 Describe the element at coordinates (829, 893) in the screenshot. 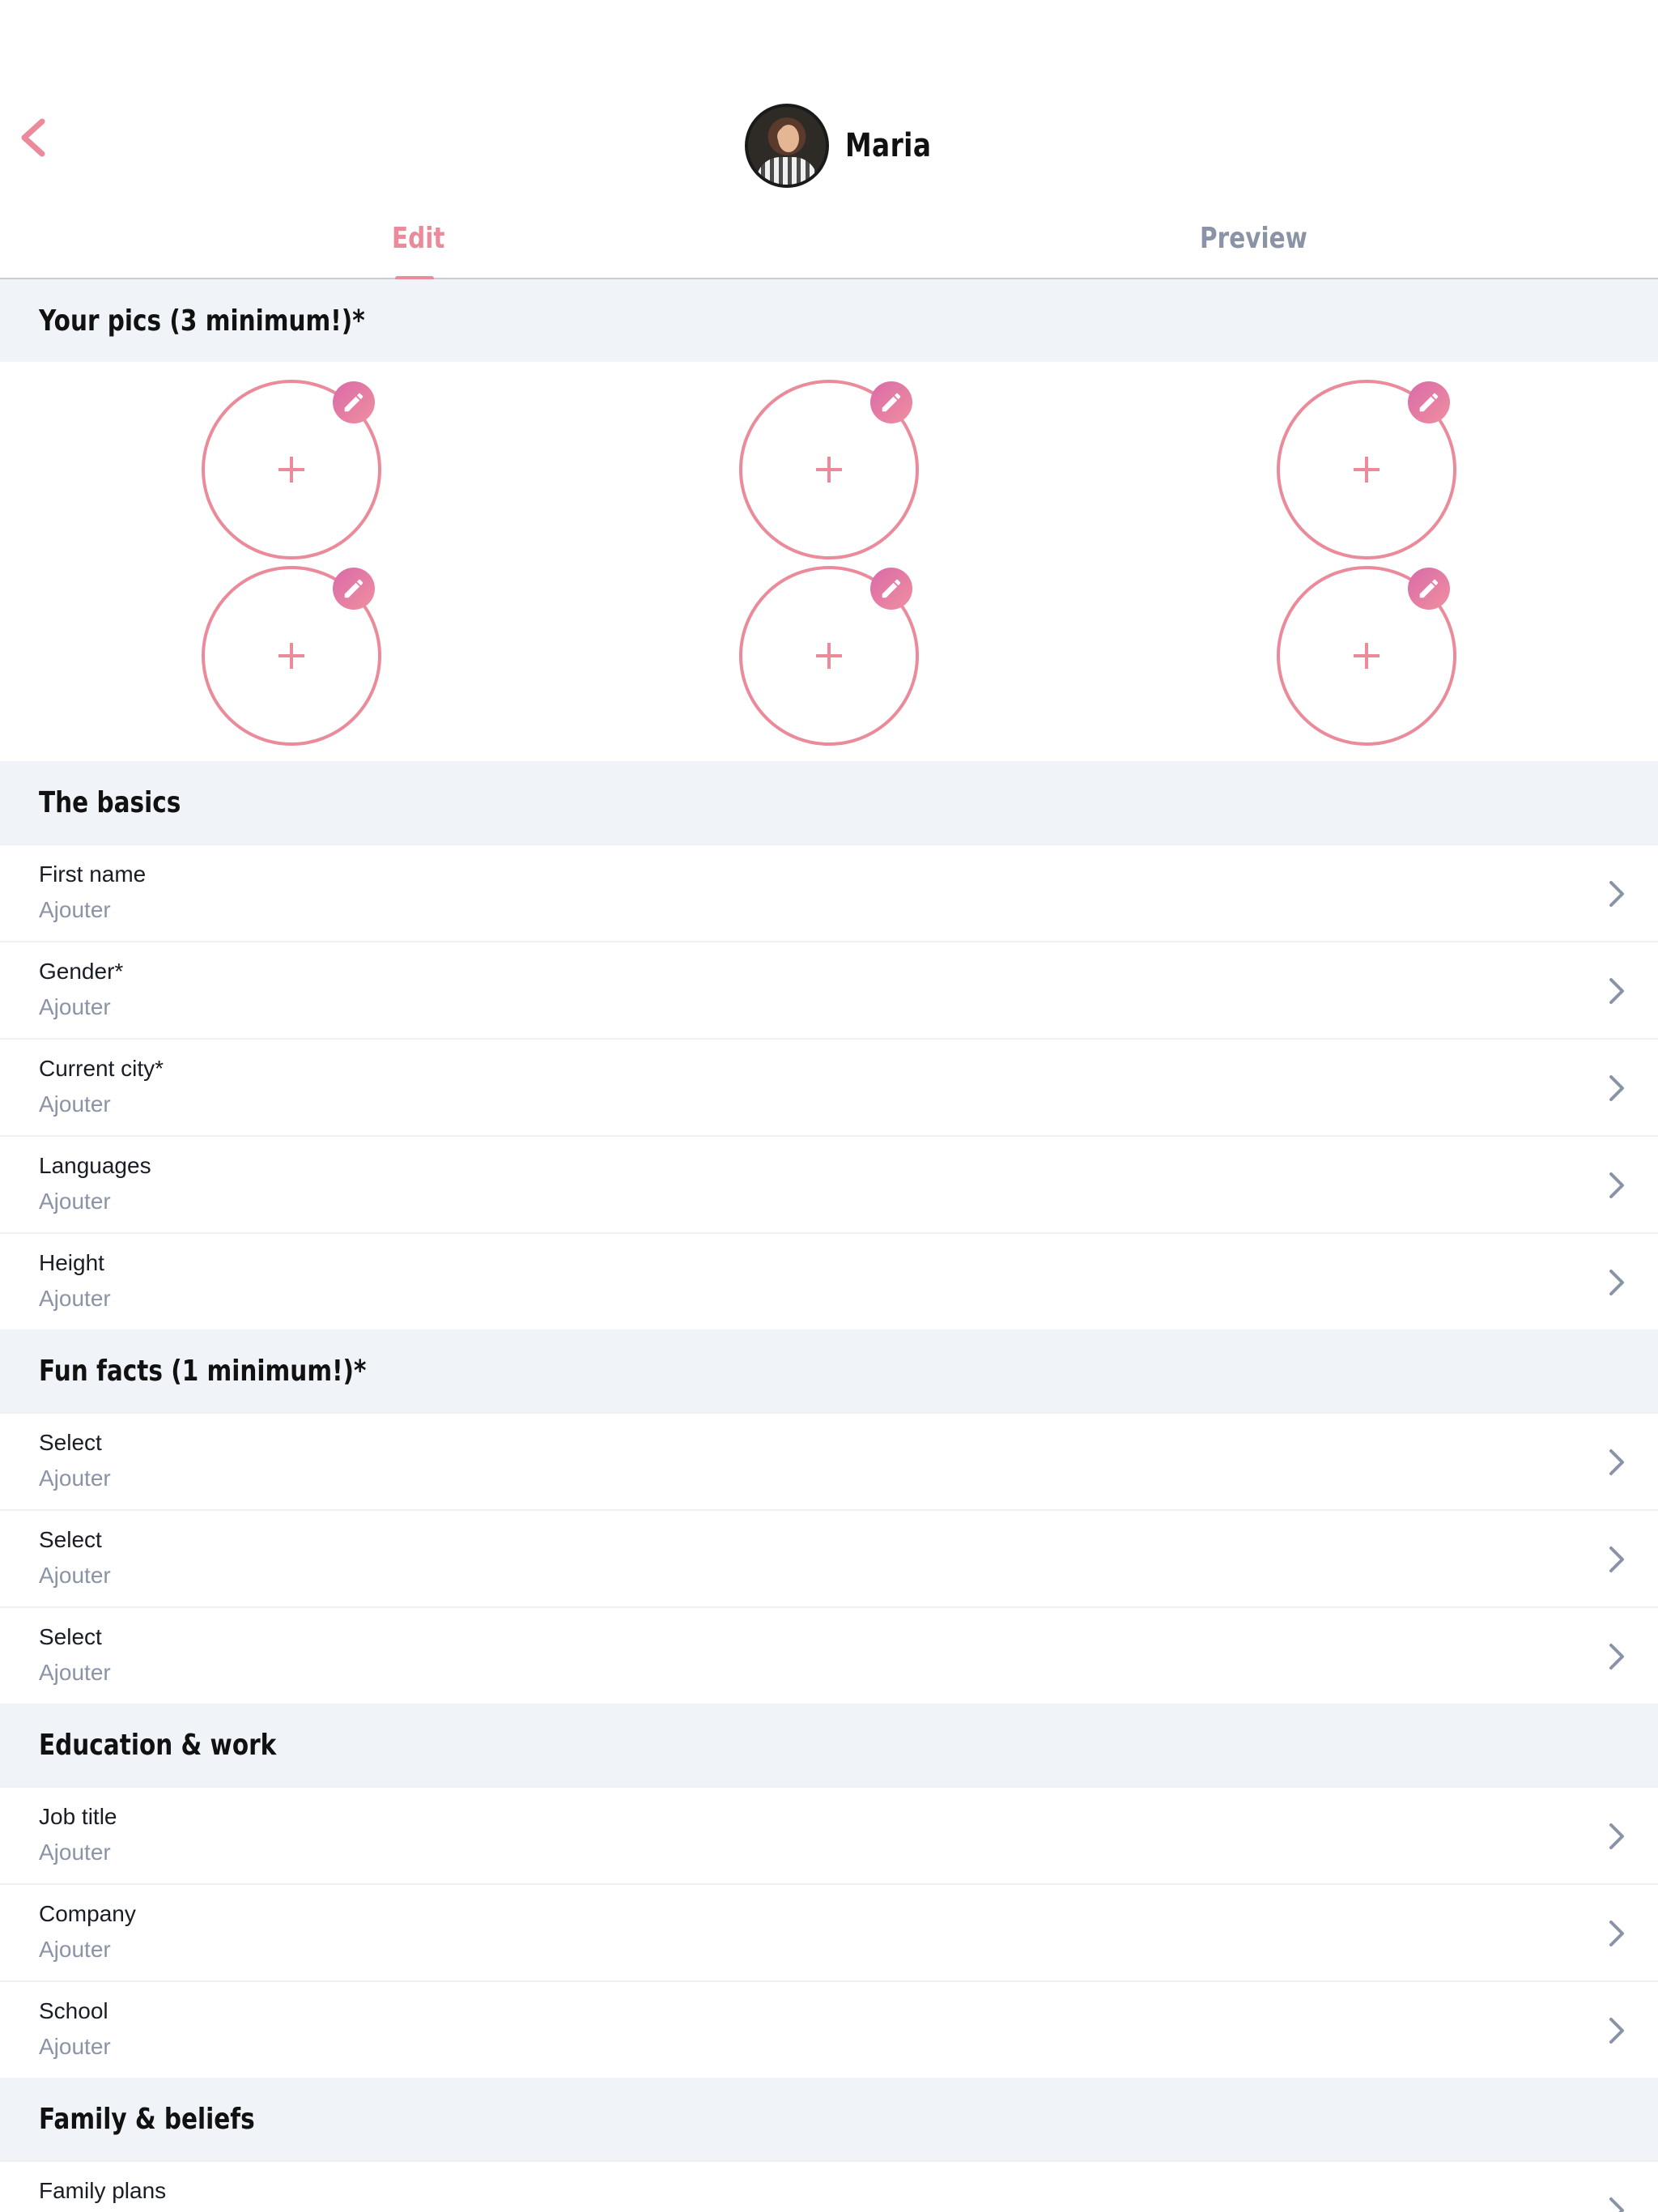

I see `row-basics: First name Ajouter` at that location.